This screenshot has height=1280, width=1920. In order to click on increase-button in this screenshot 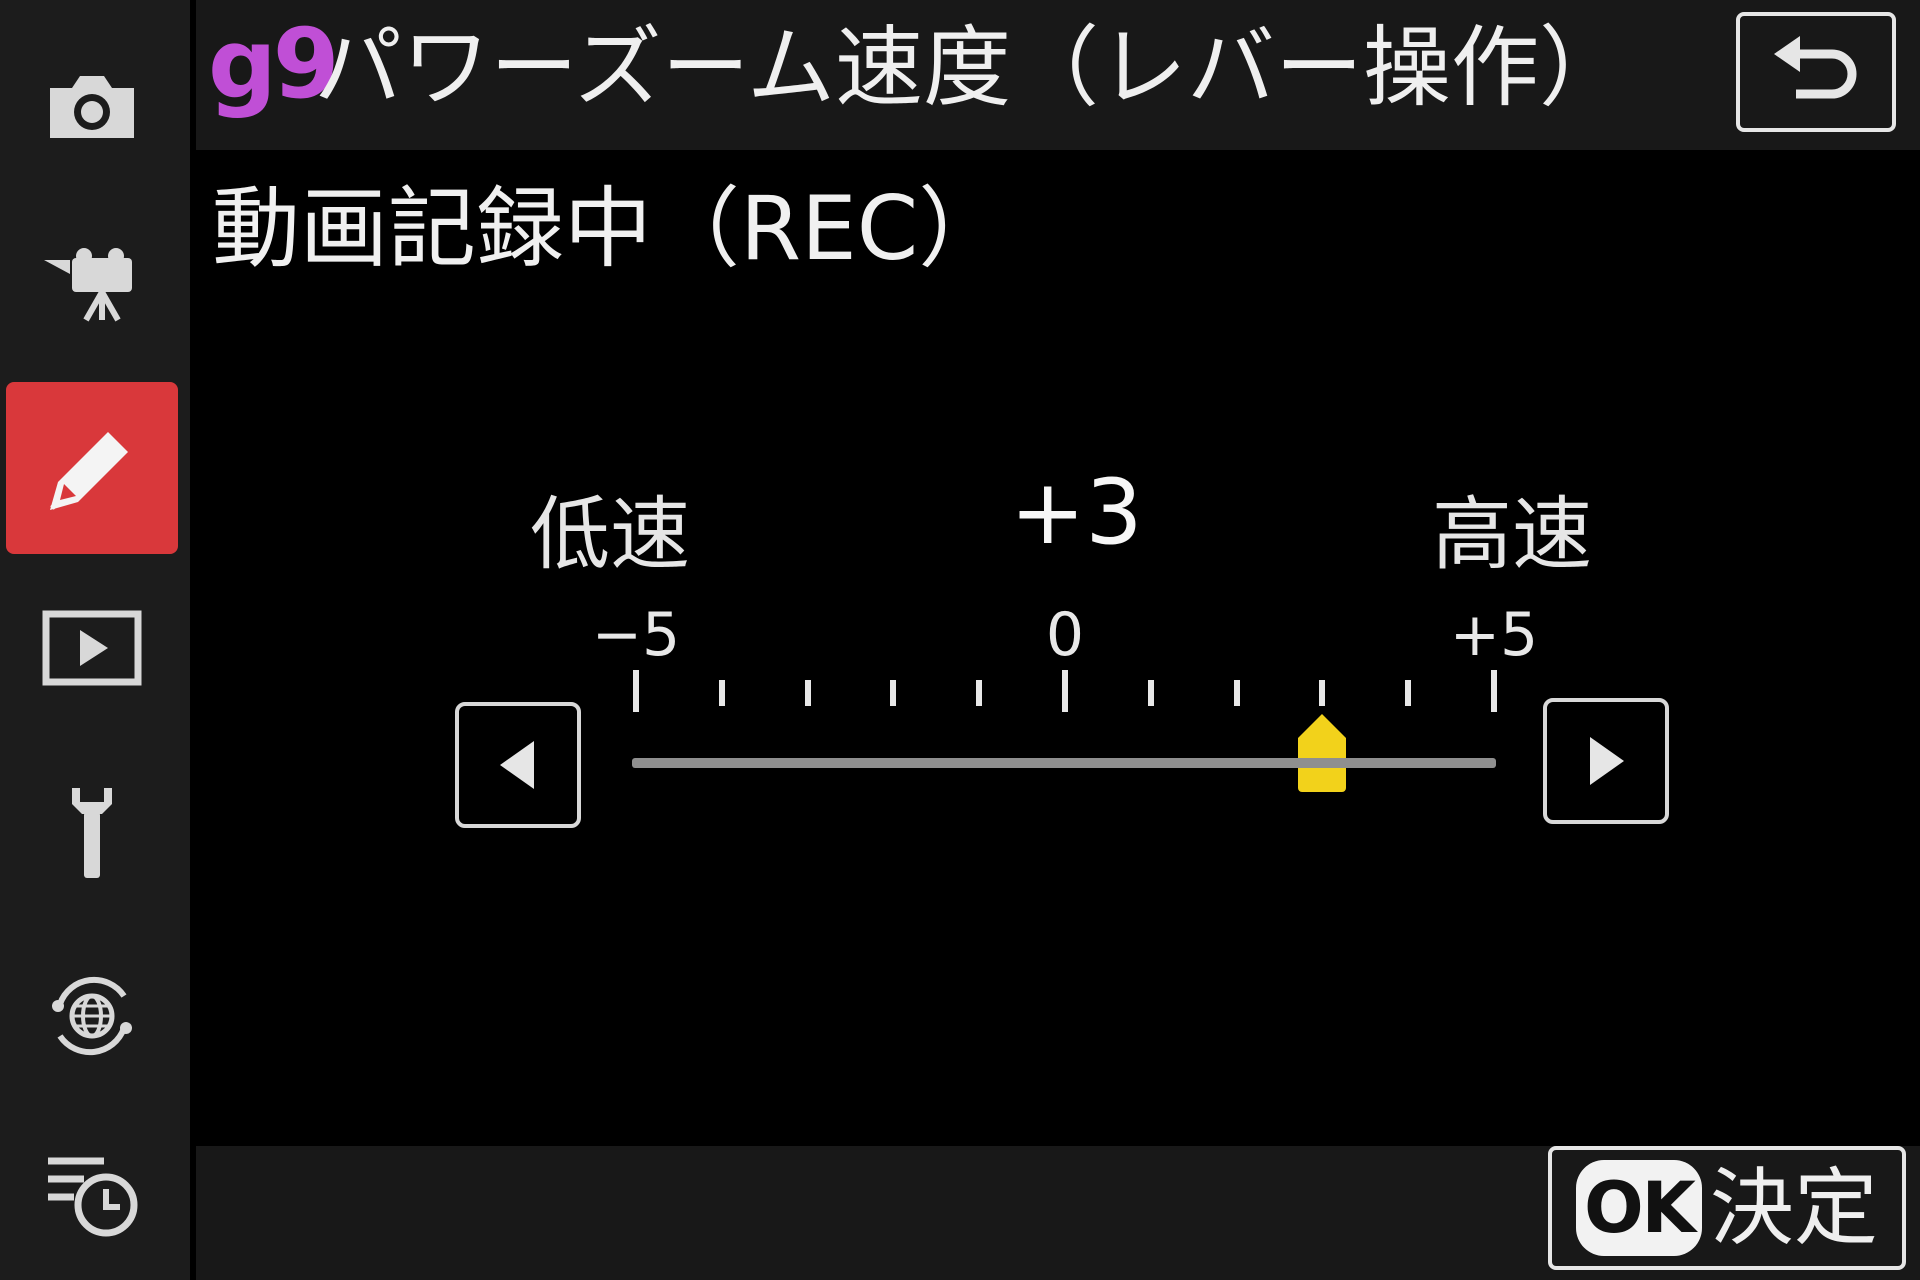, I will do `click(1606, 761)`.